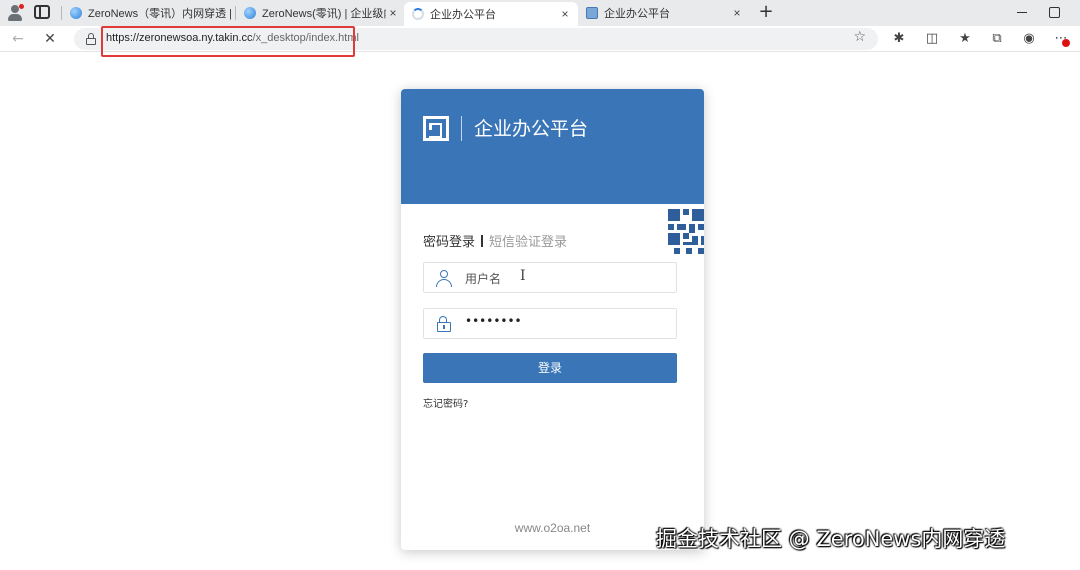 This screenshot has width=1080, height=570. Describe the element at coordinates (531, 129) in the screenshot. I see `platform-title: 企业办公平台` at that location.